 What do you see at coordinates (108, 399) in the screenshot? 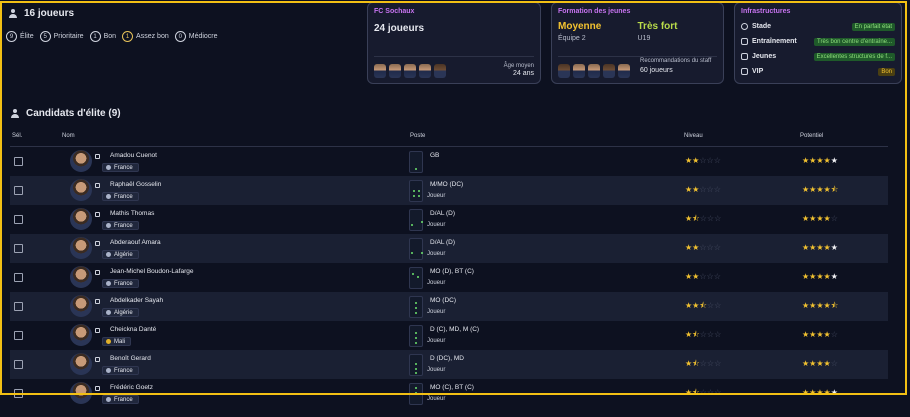
I see `flag-icon` at bounding box center [108, 399].